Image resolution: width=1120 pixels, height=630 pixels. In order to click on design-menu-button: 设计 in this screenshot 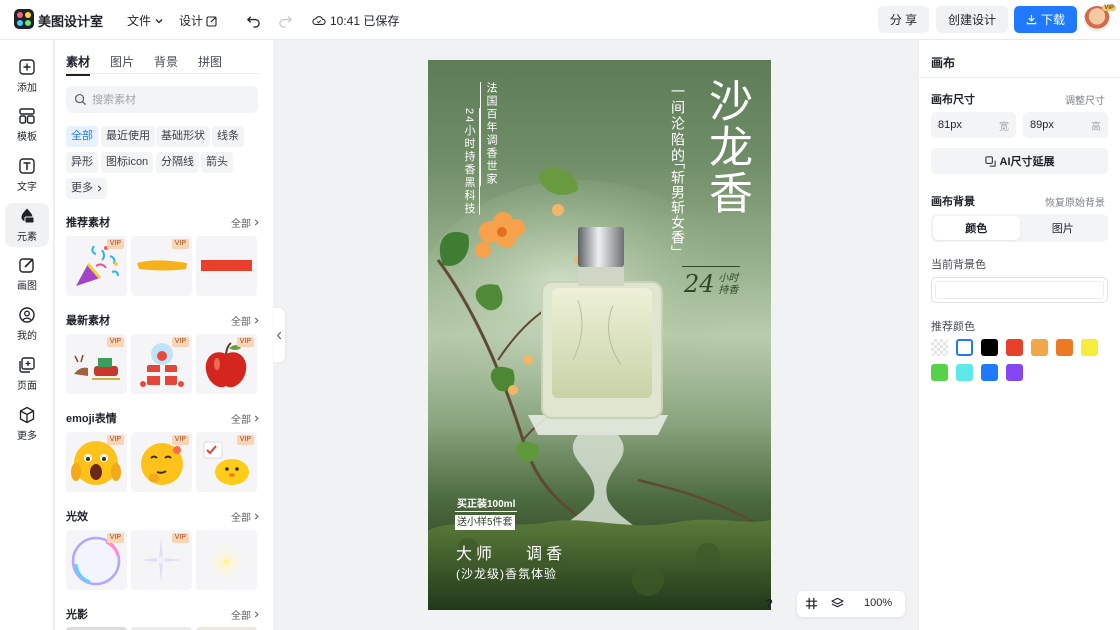, I will do `click(198, 20)`.